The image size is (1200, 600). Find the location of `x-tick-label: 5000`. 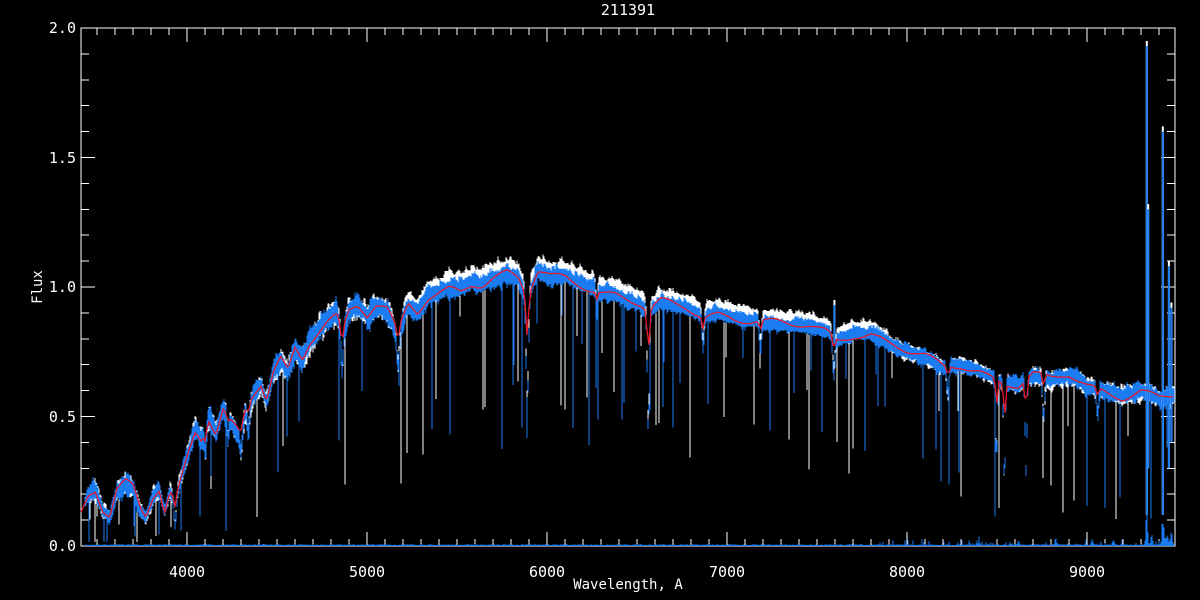

x-tick-label: 5000 is located at coordinates (367, 572).